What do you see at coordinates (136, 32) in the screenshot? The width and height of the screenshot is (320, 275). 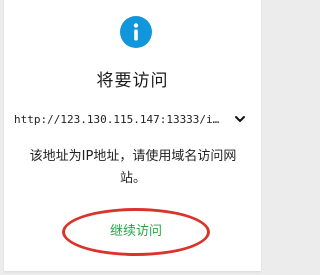 I see `info-icon` at bounding box center [136, 32].